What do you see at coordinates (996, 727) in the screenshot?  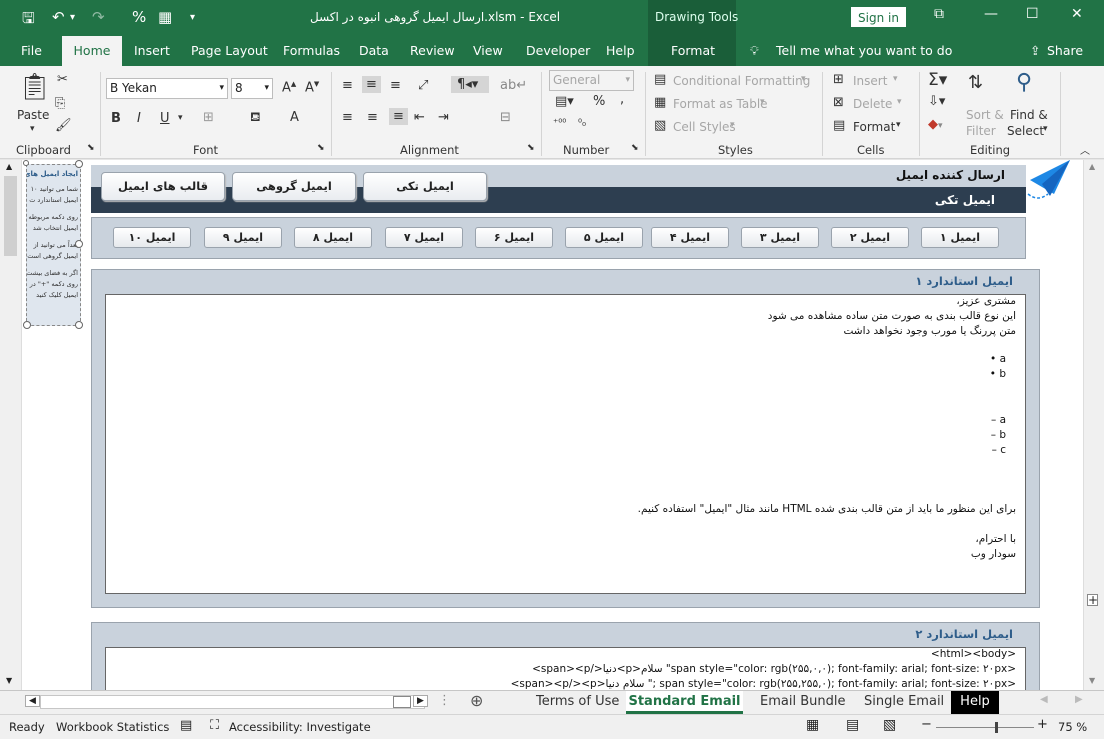 I see `zoom-slider-thumb` at bounding box center [996, 727].